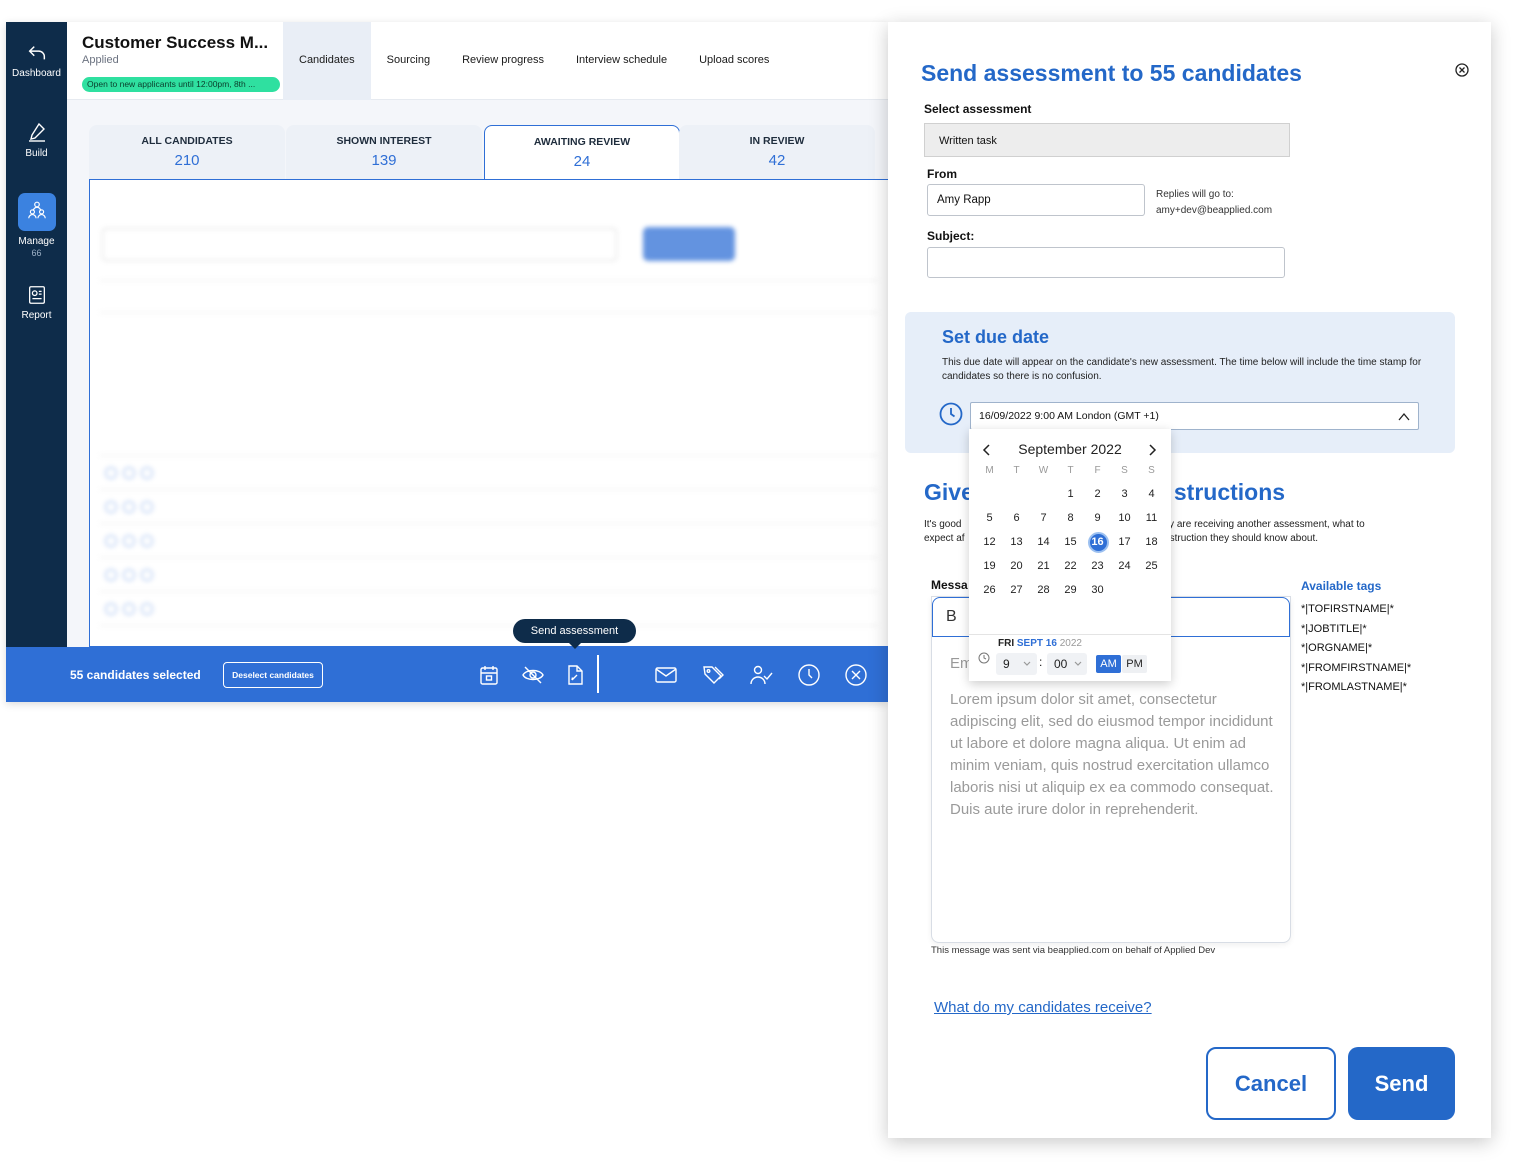 This screenshot has height=1176, width=1529. What do you see at coordinates (1108, 664) in the screenshot?
I see `am-toggle: AM` at bounding box center [1108, 664].